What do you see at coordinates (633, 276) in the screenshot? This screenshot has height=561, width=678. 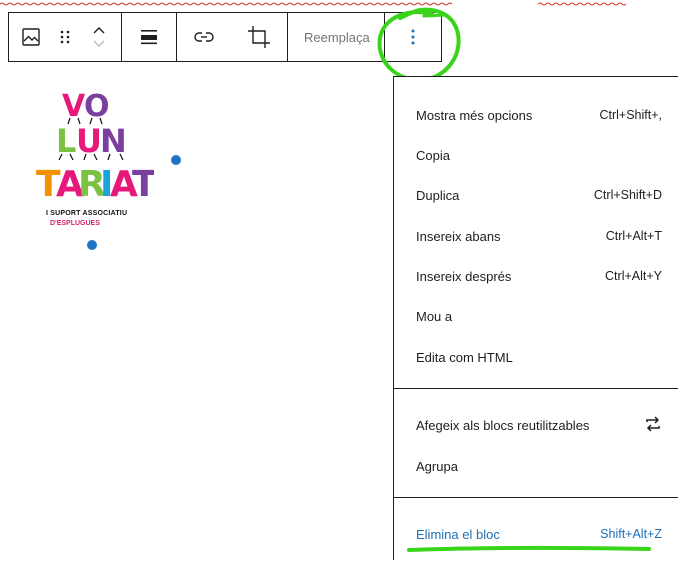 I see `menu-item-shortcut: Ctrl+Alt+Y` at bounding box center [633, 276].